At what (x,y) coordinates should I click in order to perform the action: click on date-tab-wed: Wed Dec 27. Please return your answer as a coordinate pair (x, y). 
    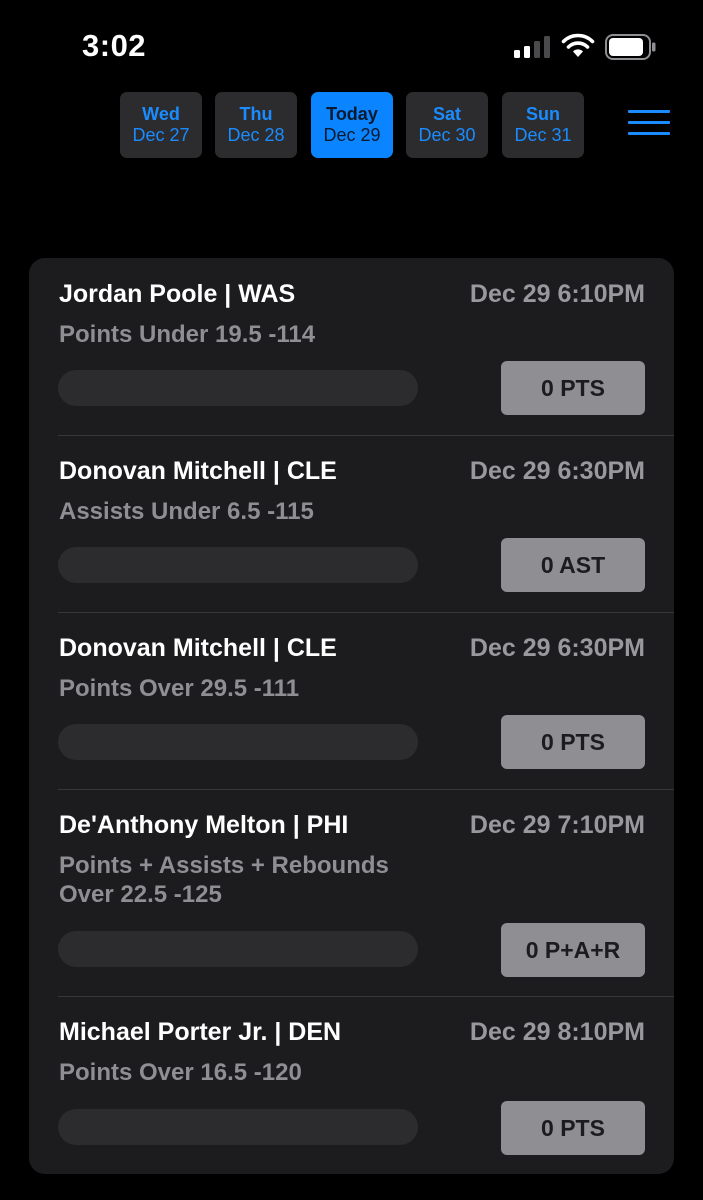
    Looking at the image, I should click on (161, 125).